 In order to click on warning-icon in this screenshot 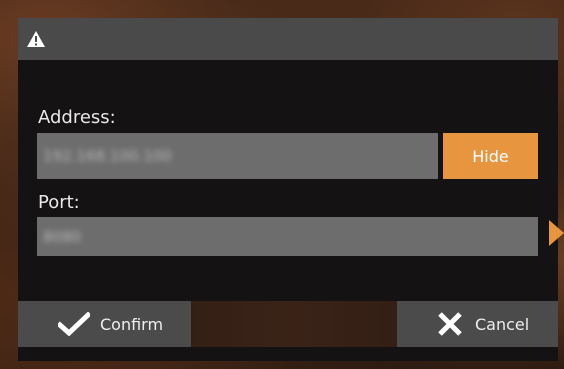, I will do `click(36, 39)`.